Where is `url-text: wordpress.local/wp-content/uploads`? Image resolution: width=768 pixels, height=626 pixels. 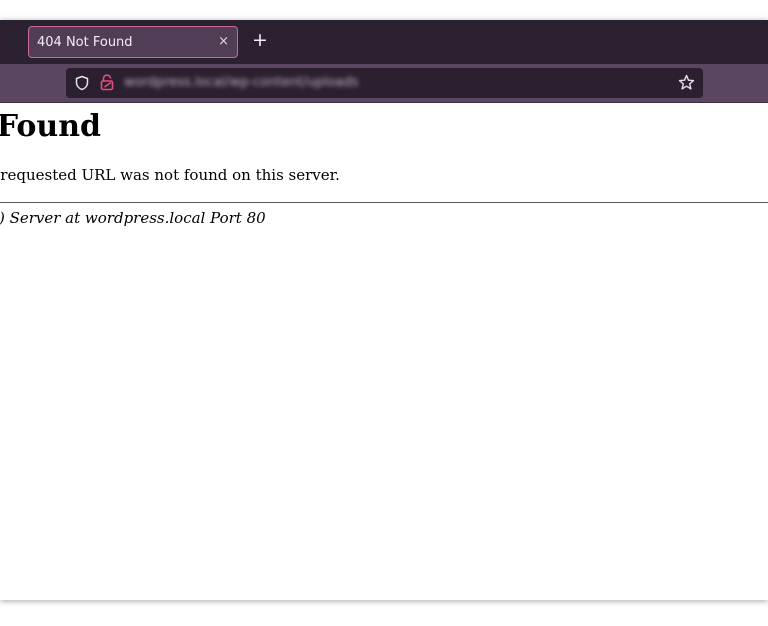 url-text: wordpress.local/wp-content/uploads is located at coordinates (241, 82).